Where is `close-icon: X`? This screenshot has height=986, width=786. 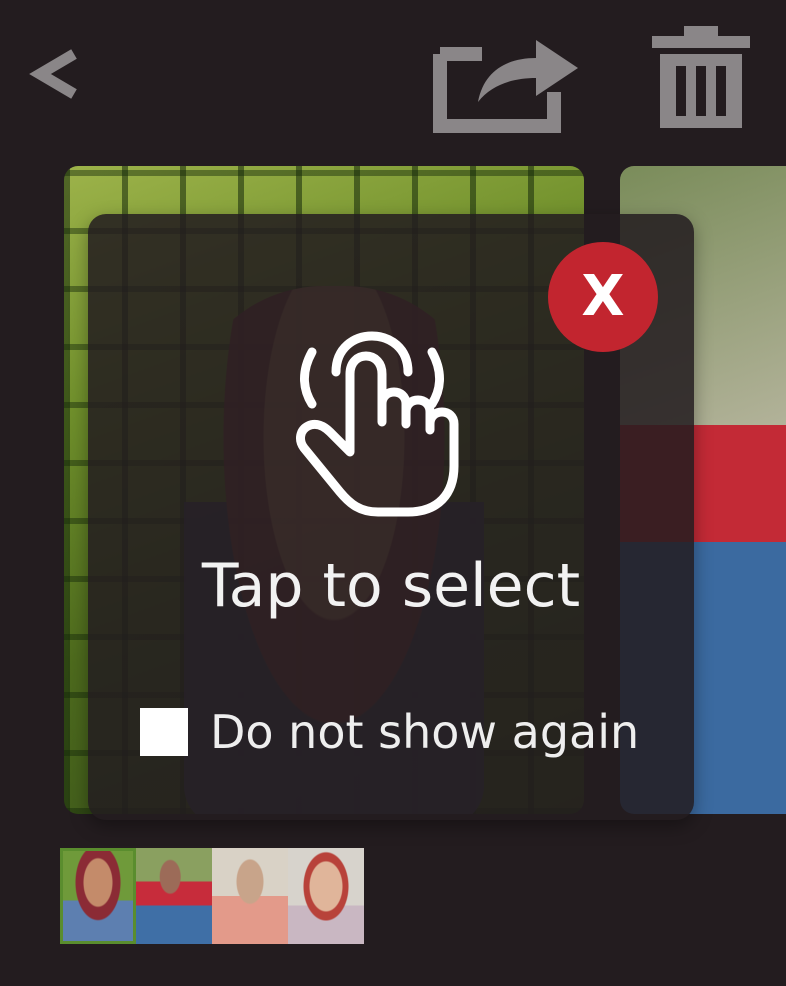
close-icon: X is located at coordinates (603, 296).